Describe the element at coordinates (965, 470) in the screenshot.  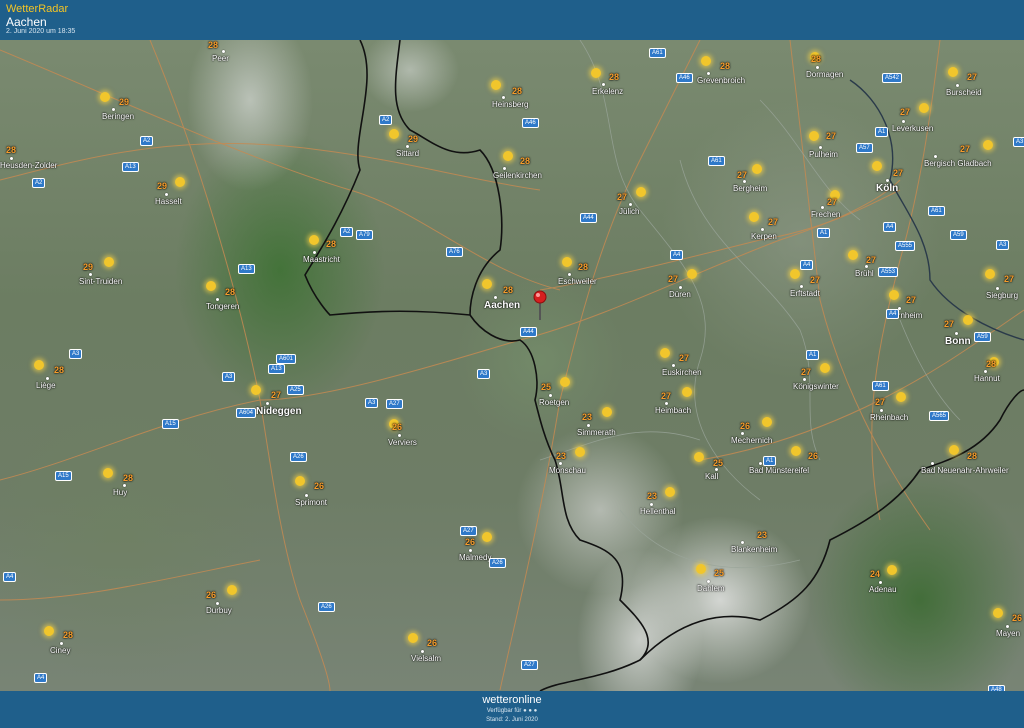
I see `city-label: Bad Neuenahr-Ahrweiler` at that location.